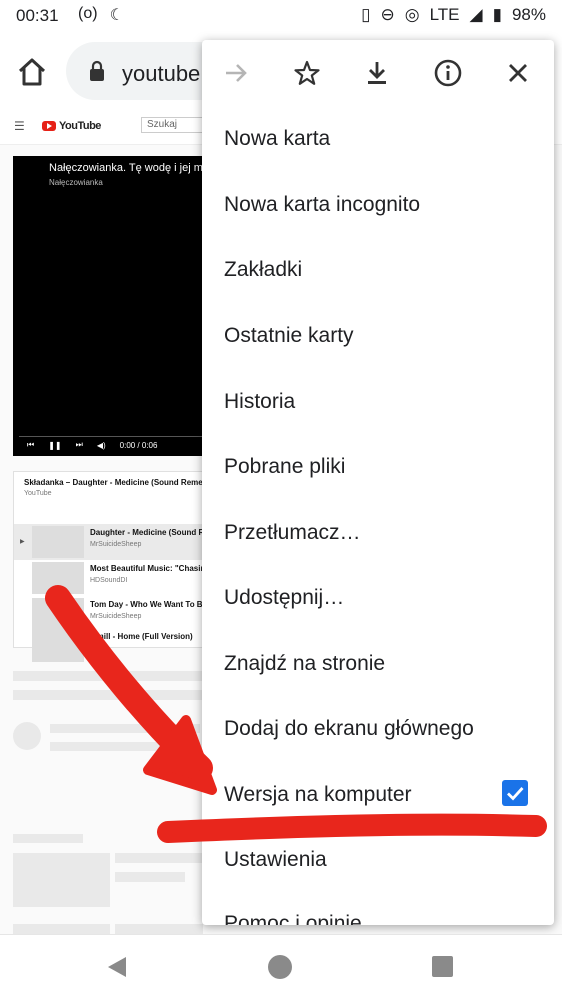 The width and height of the screenshot is (562, 1000). What do you see at coordinates (304, 664) in the screenshot?
I see `menu-item-find-in-page: Znajdź na stronie` at bounding box center [304, 664].